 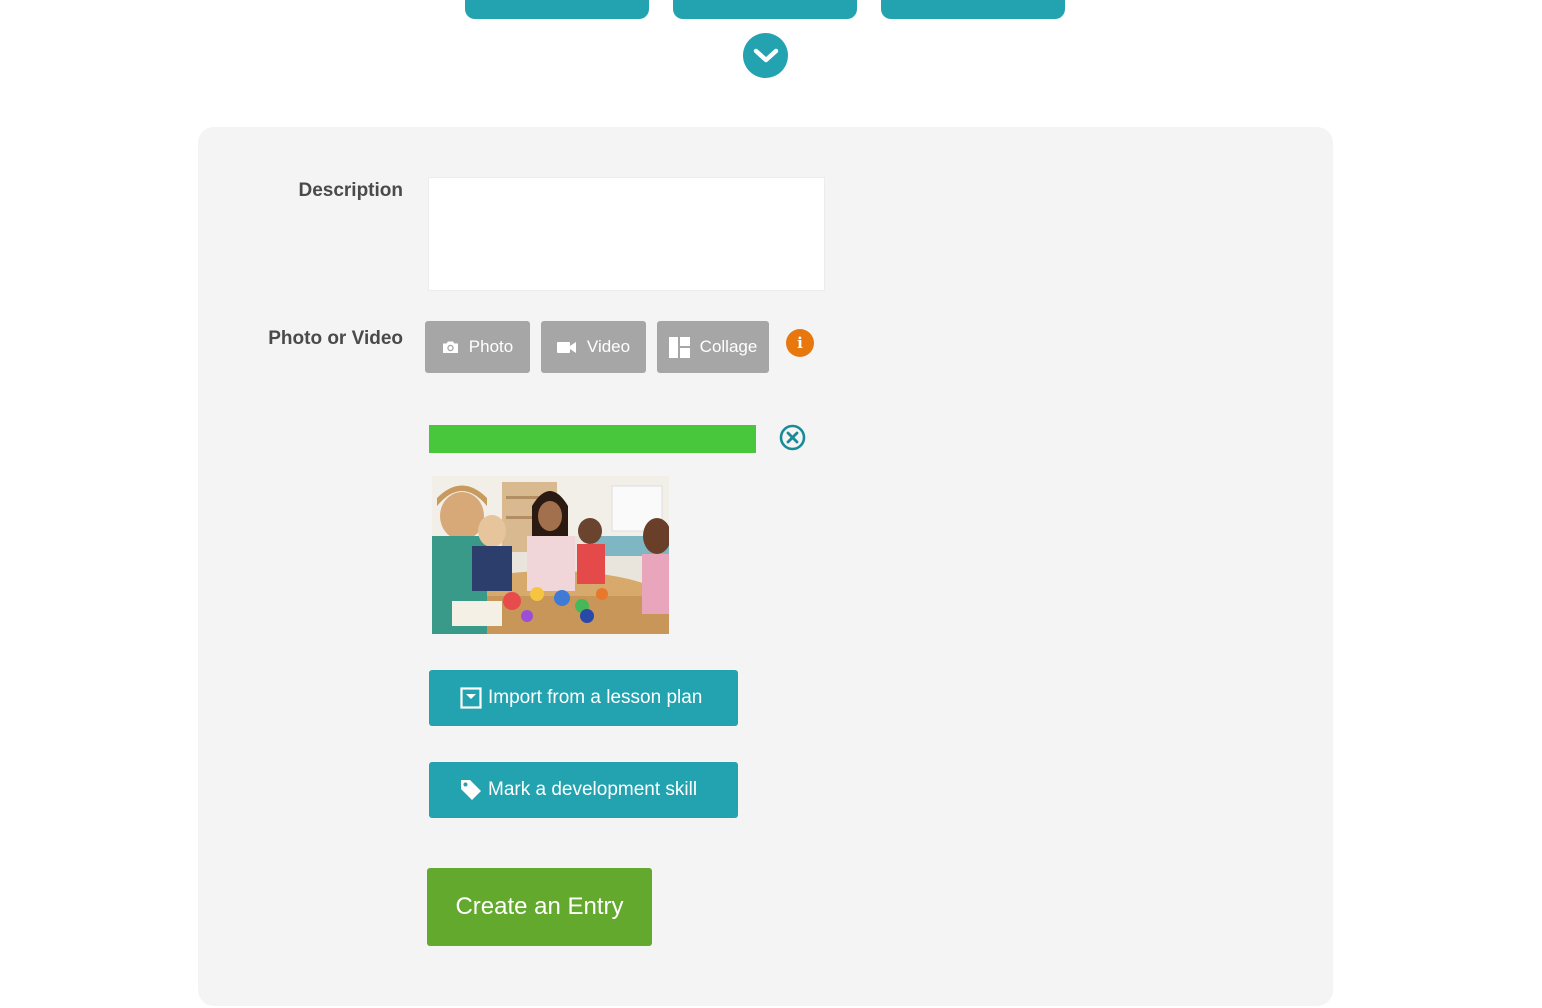 What do you see at coordinates (679, 347) in the screenshot?
I see `collage-icon` at bounding box center [679, 347].